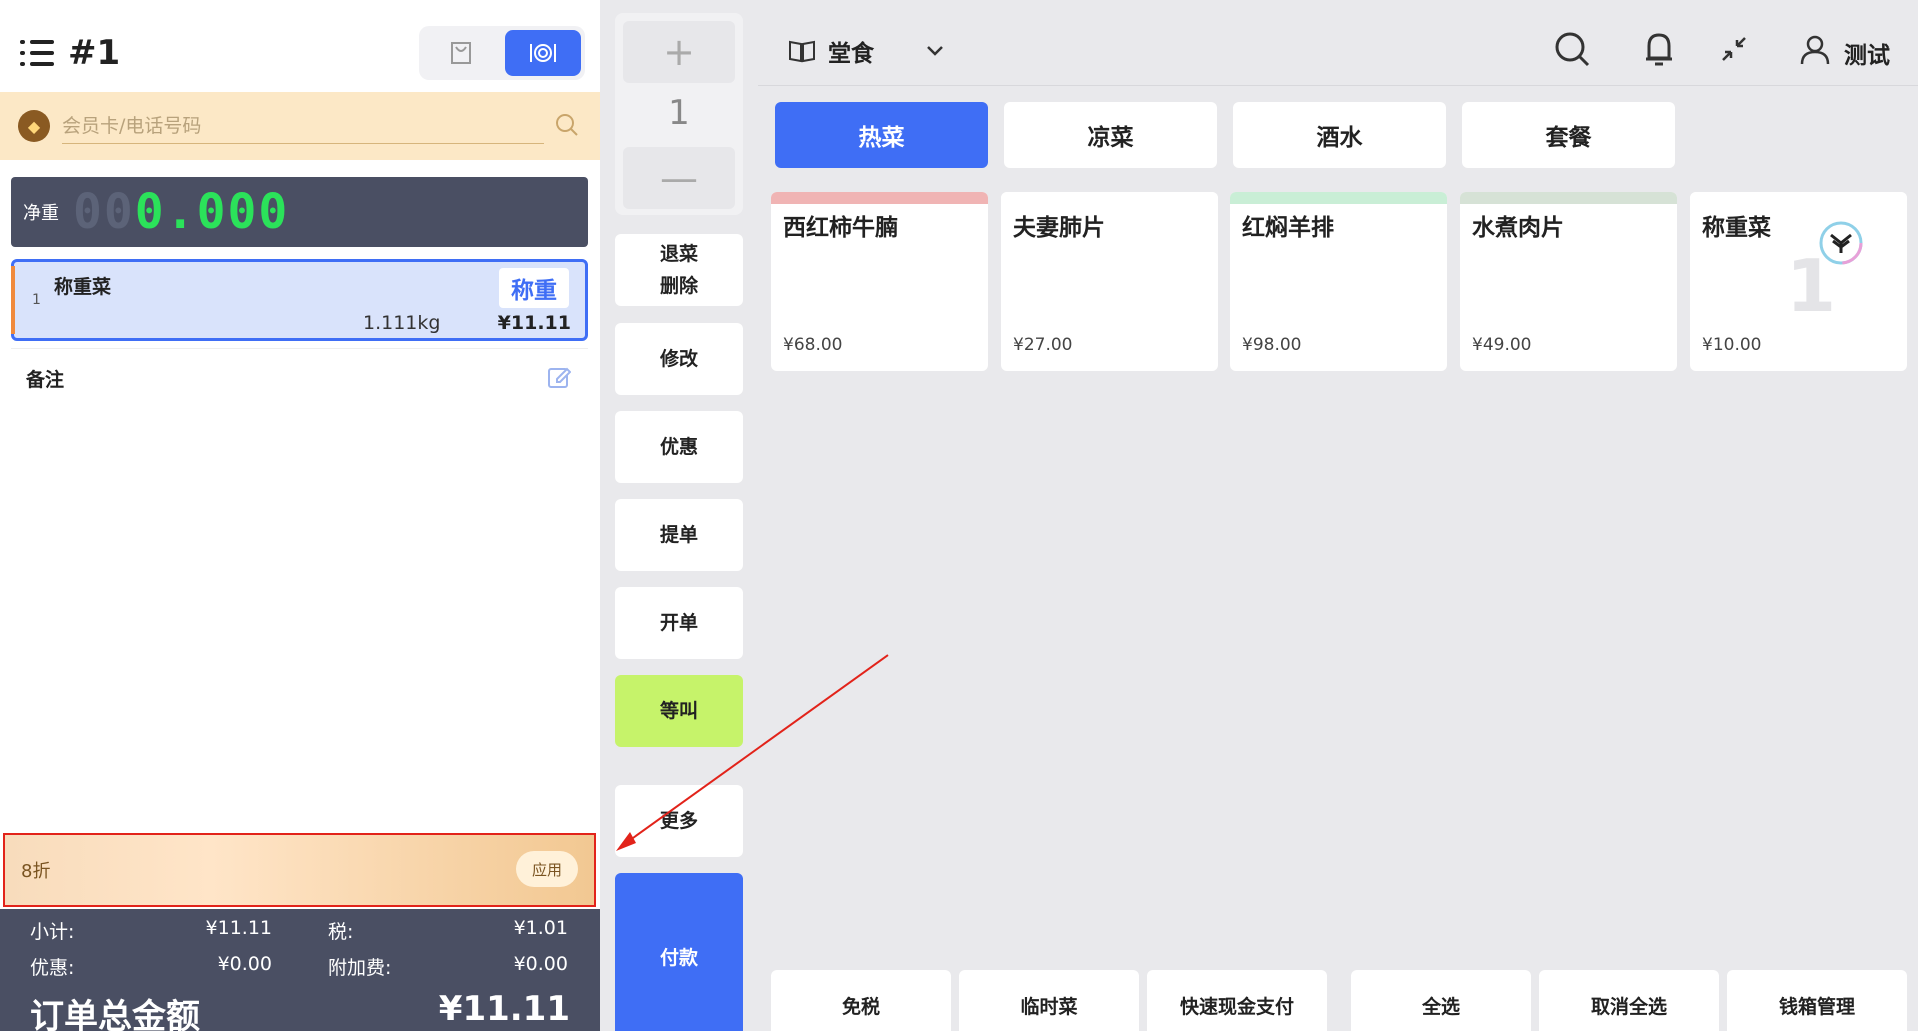 The height and width of the screenshot is (1031, 1918). What do you see at coordinates (299, 300) in the screenshot?
I see `order-line-item: 1 称重菜 称重 1.111kg ¥11.11` at bounding box center [299, 300].